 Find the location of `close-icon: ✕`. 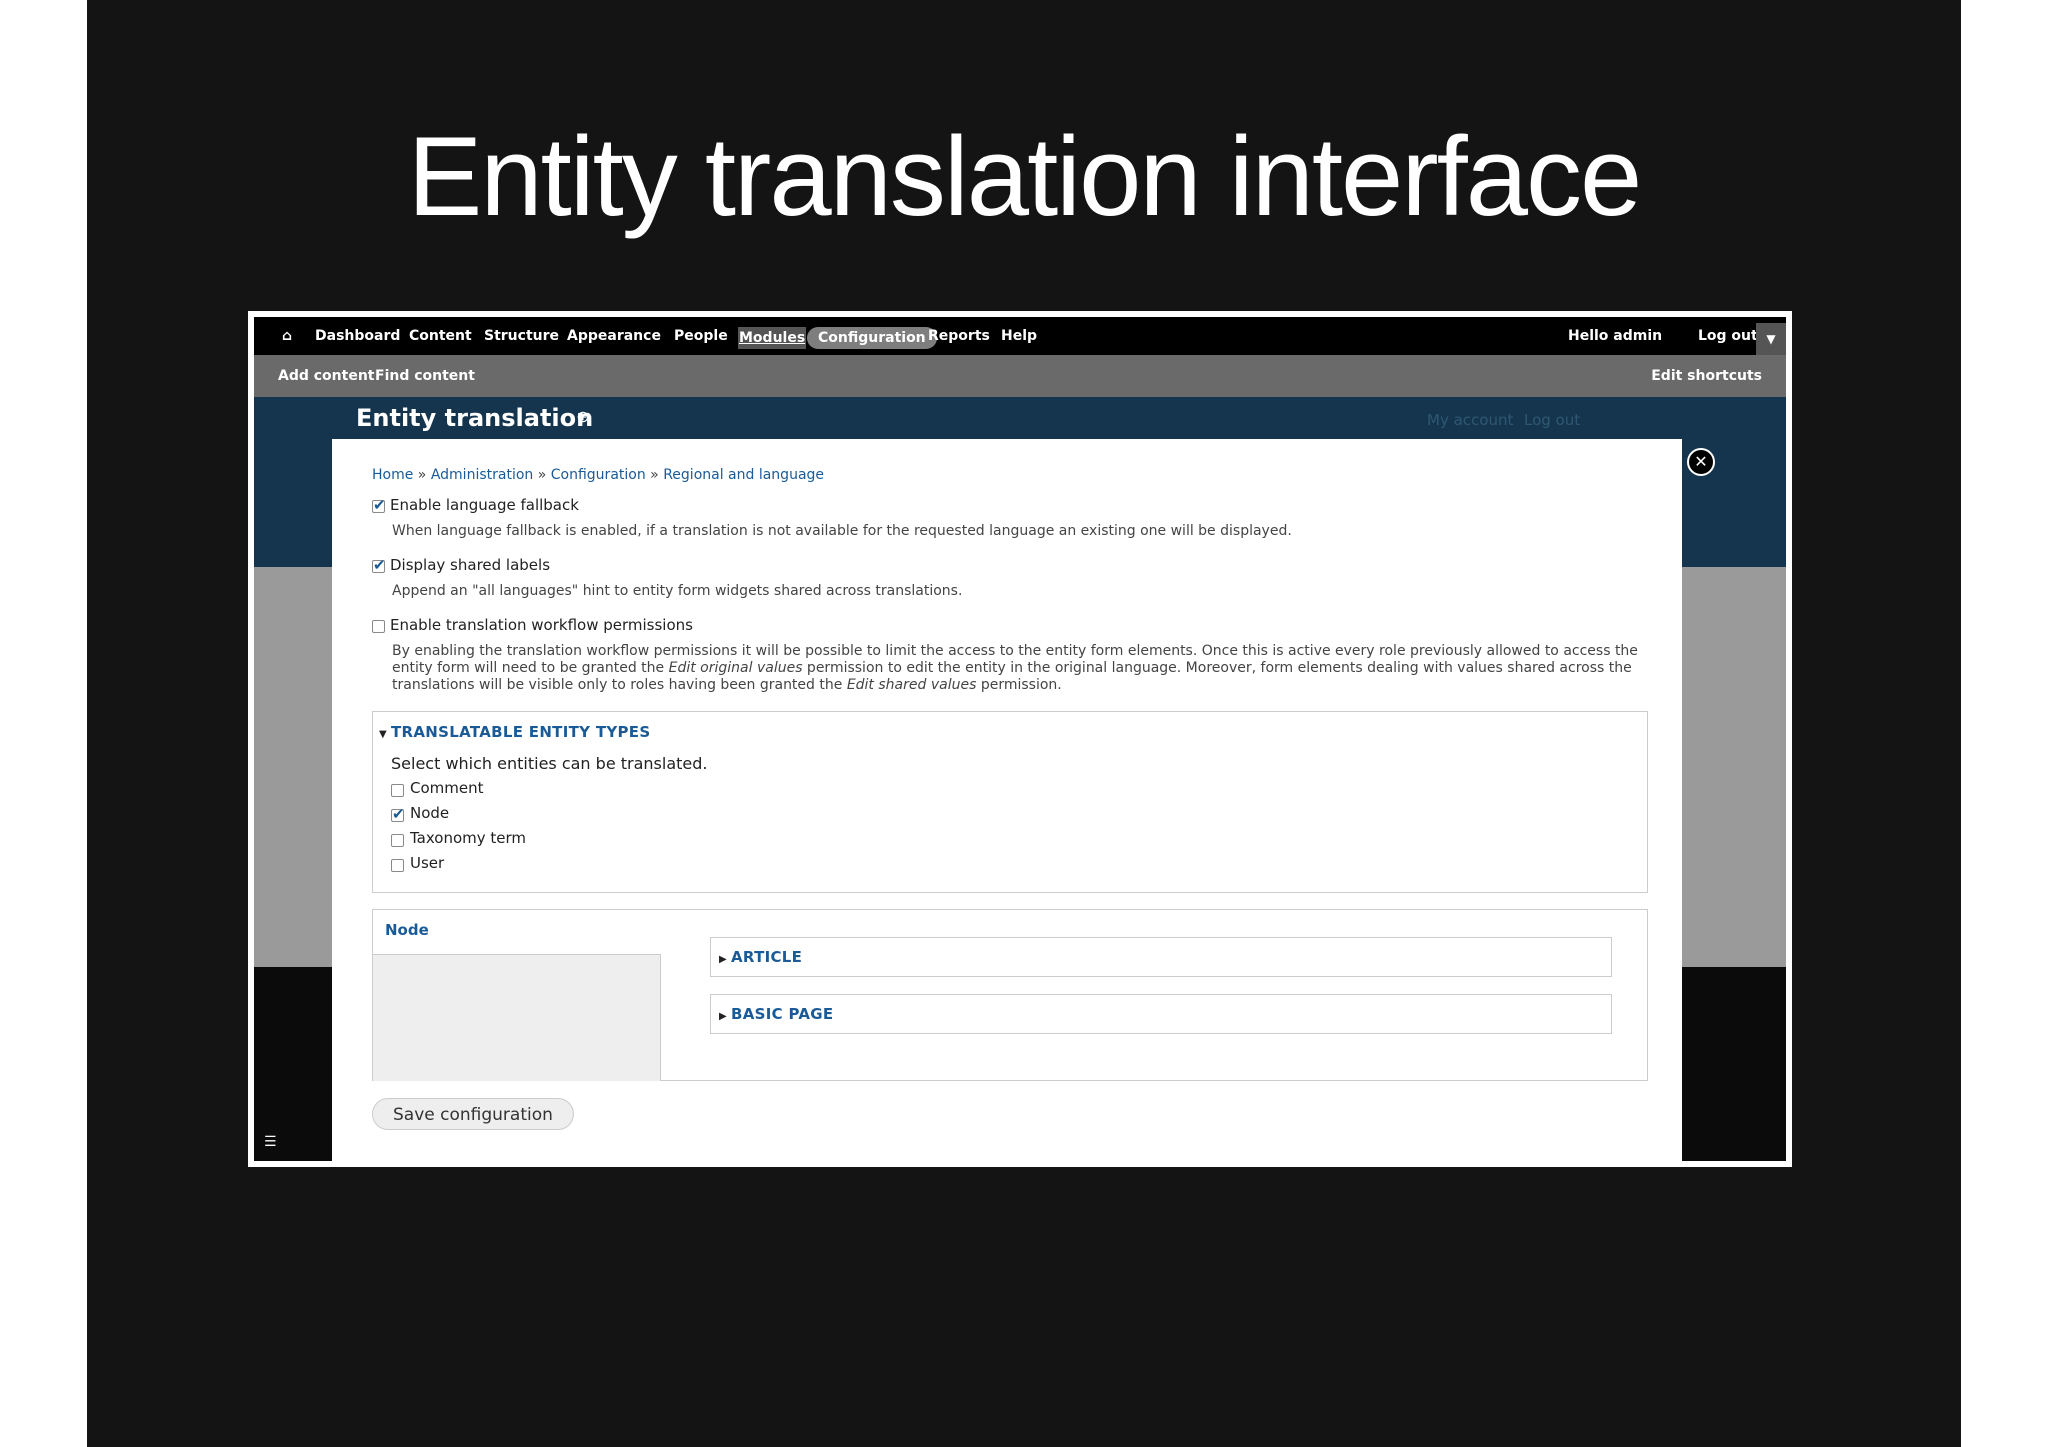

close-icon: ✕ is located at coordinates (1701, 462).